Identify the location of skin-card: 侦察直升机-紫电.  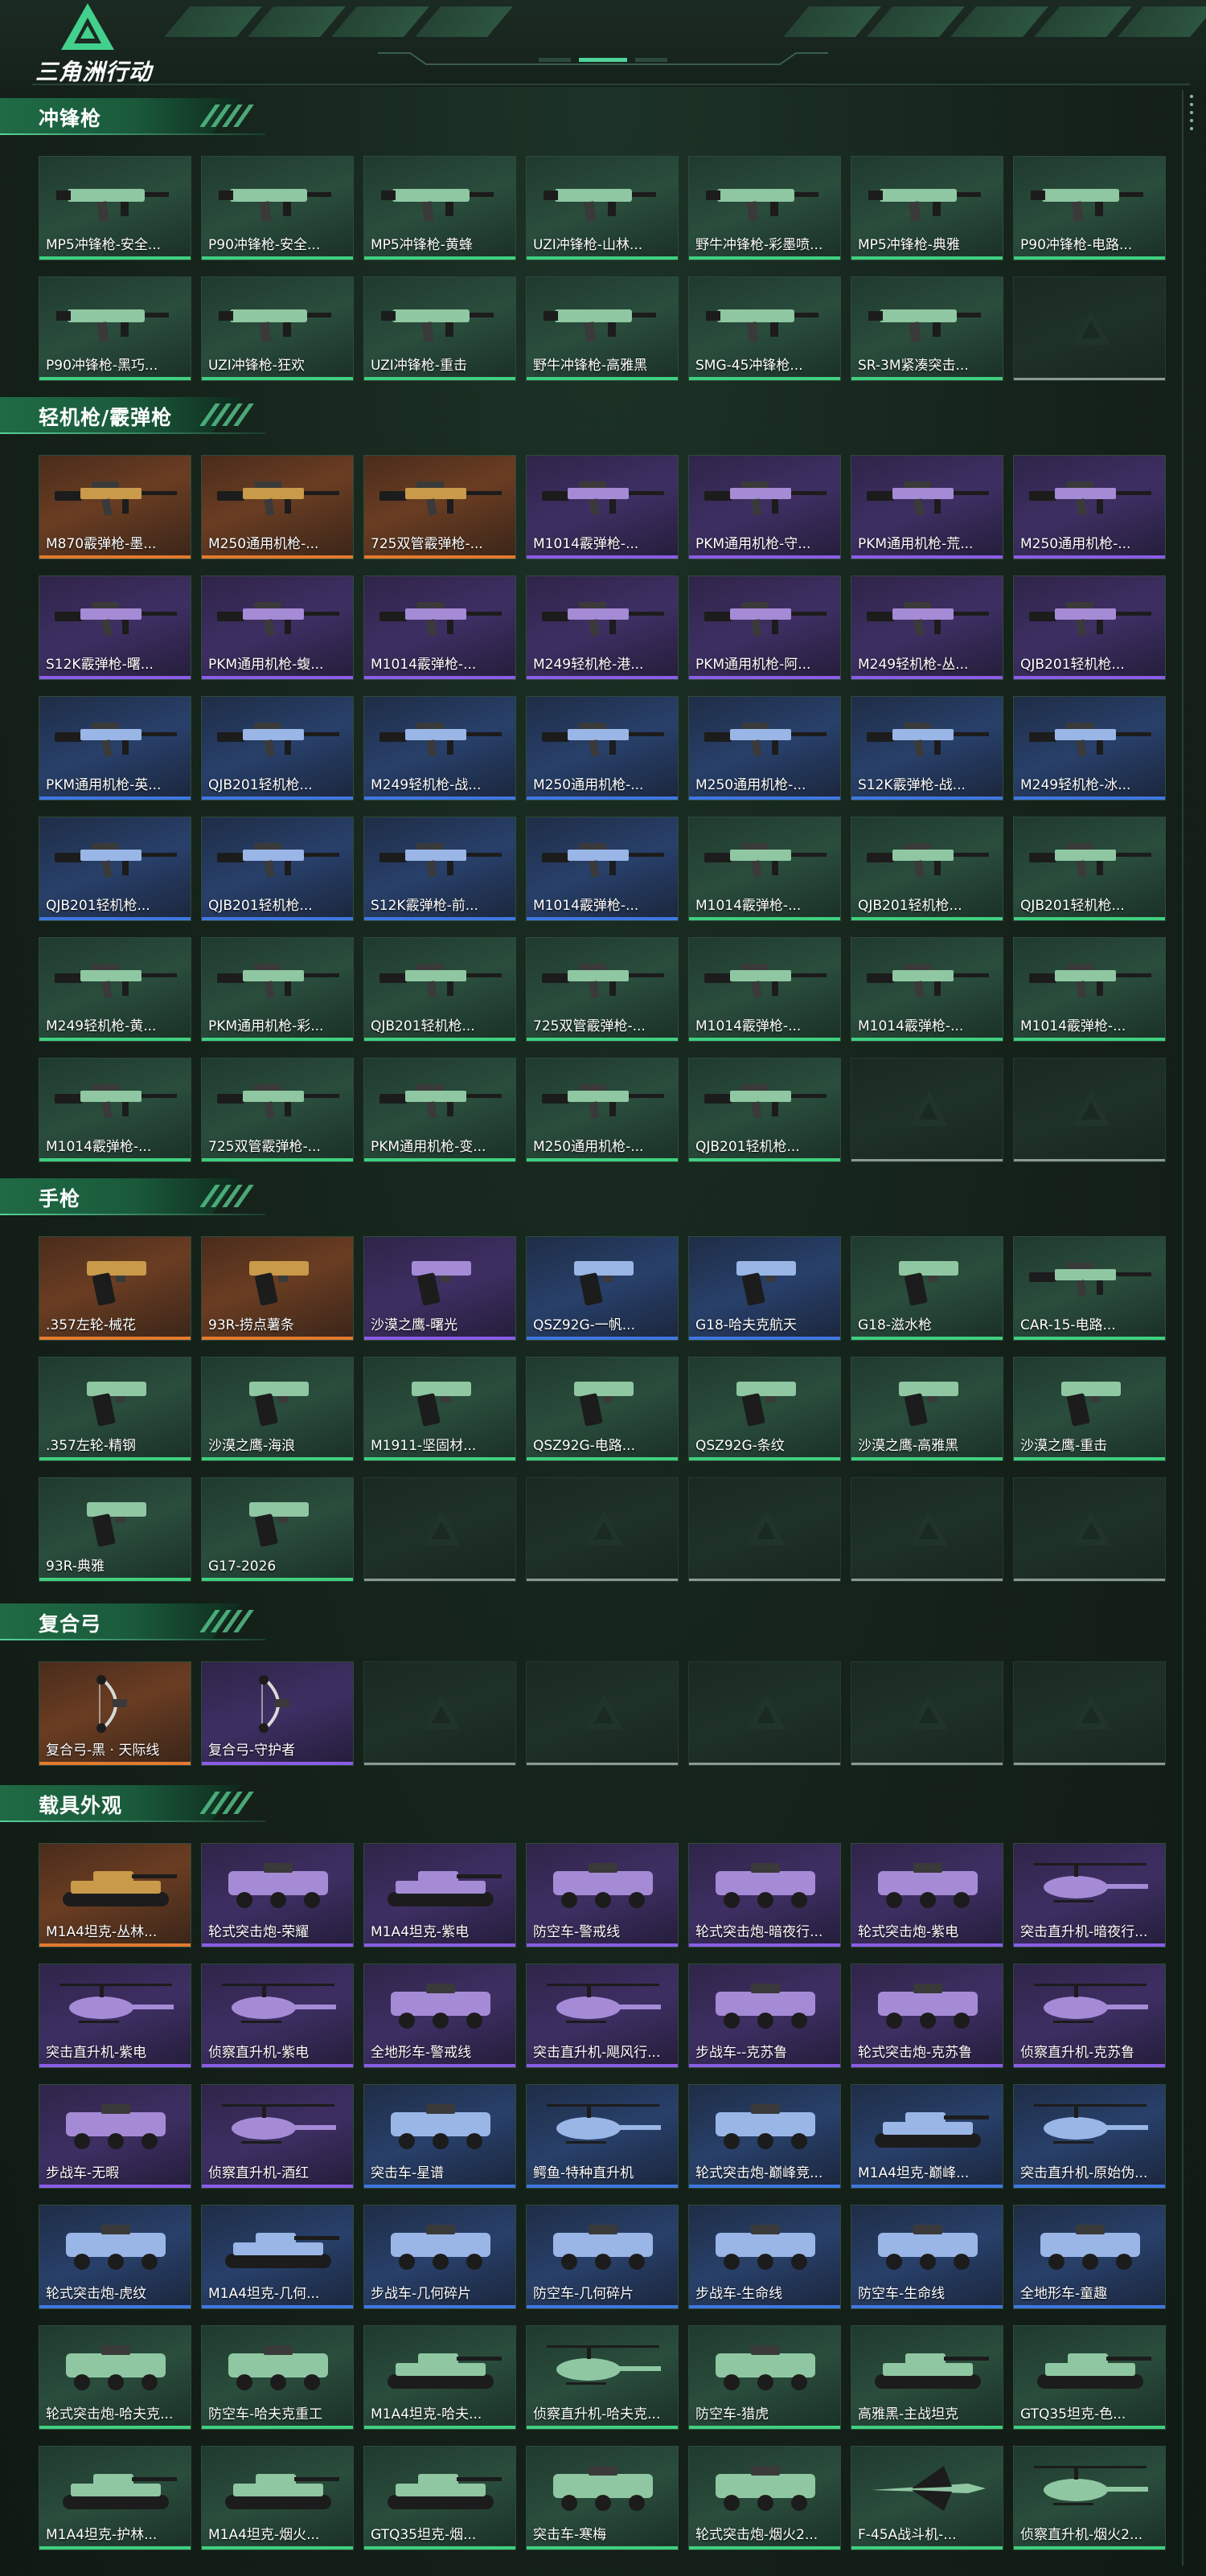
(277, 2016).